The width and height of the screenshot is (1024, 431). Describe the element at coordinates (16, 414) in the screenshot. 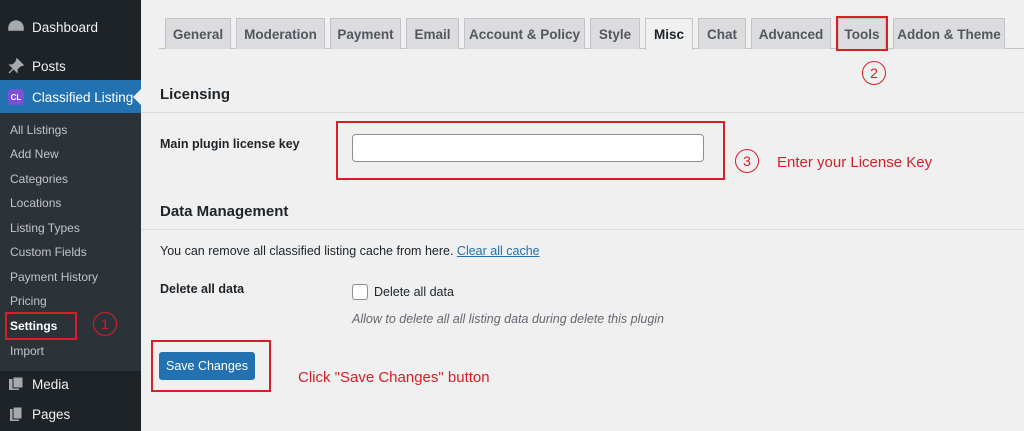

I see `pages-icon` at that location.